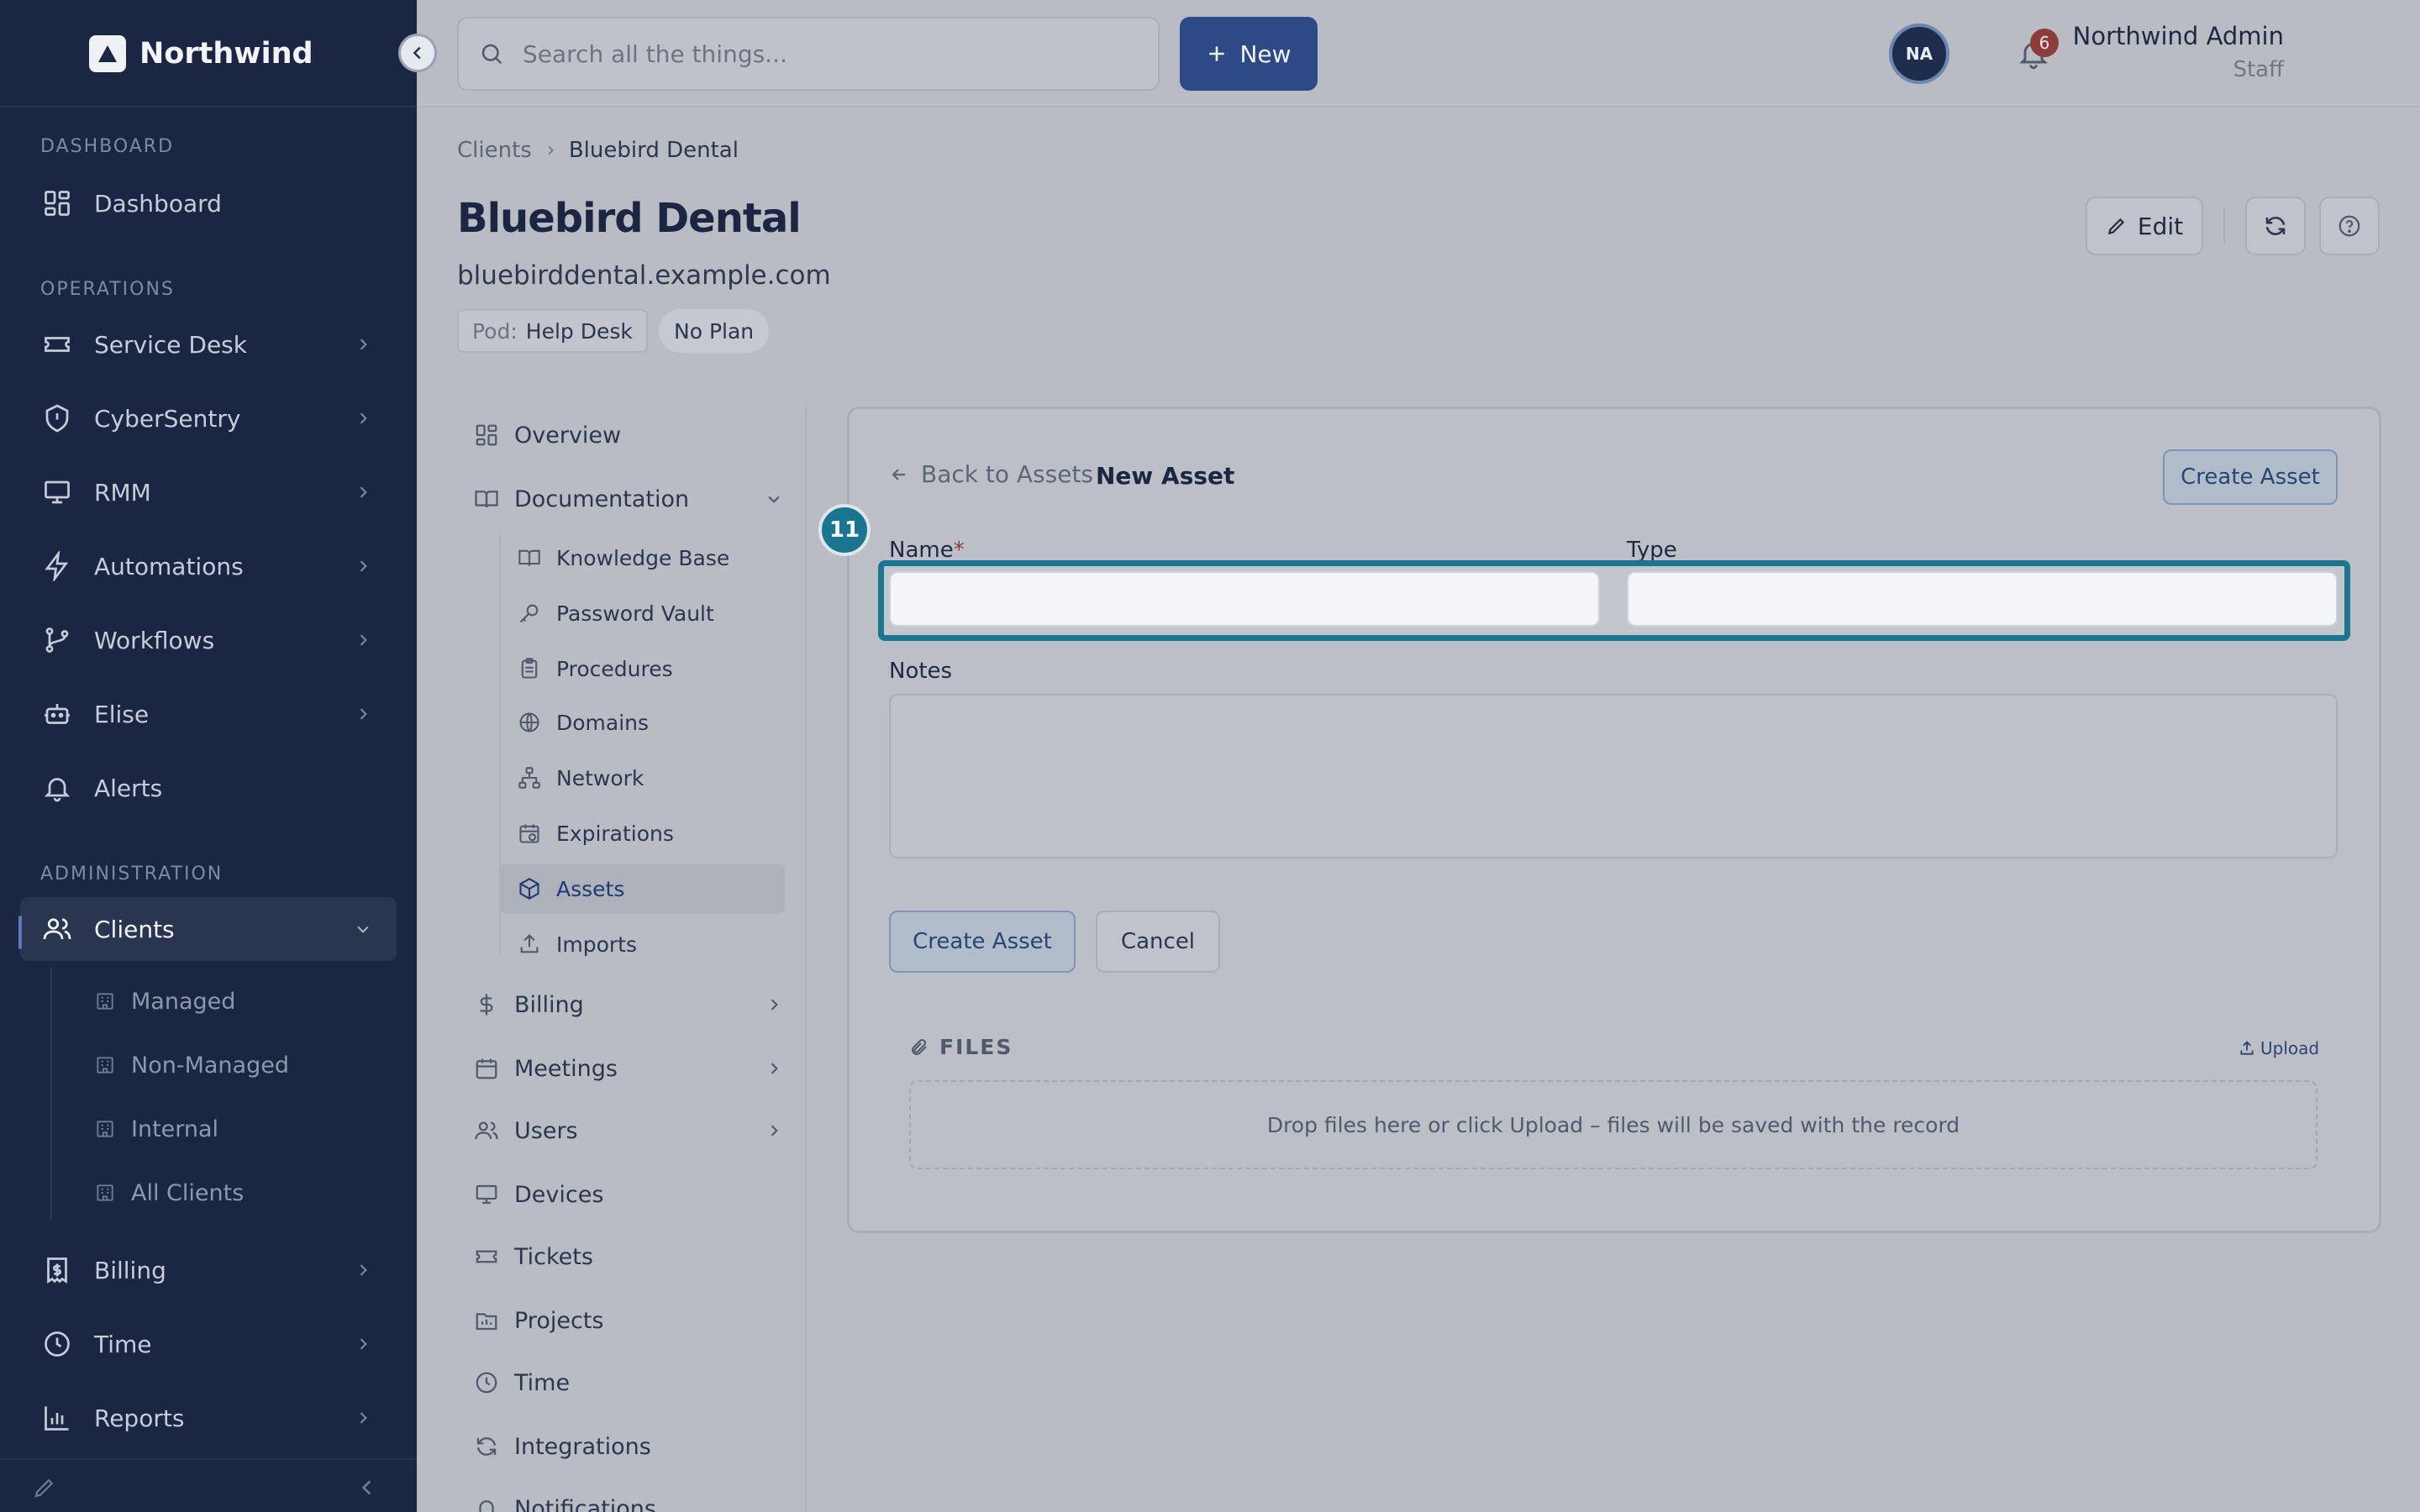 The image size is (2420, 1512). What do you see at coordinates (806, 959) in the screenshot?
I see `subnav-divider` at bounding box center [806, 959].